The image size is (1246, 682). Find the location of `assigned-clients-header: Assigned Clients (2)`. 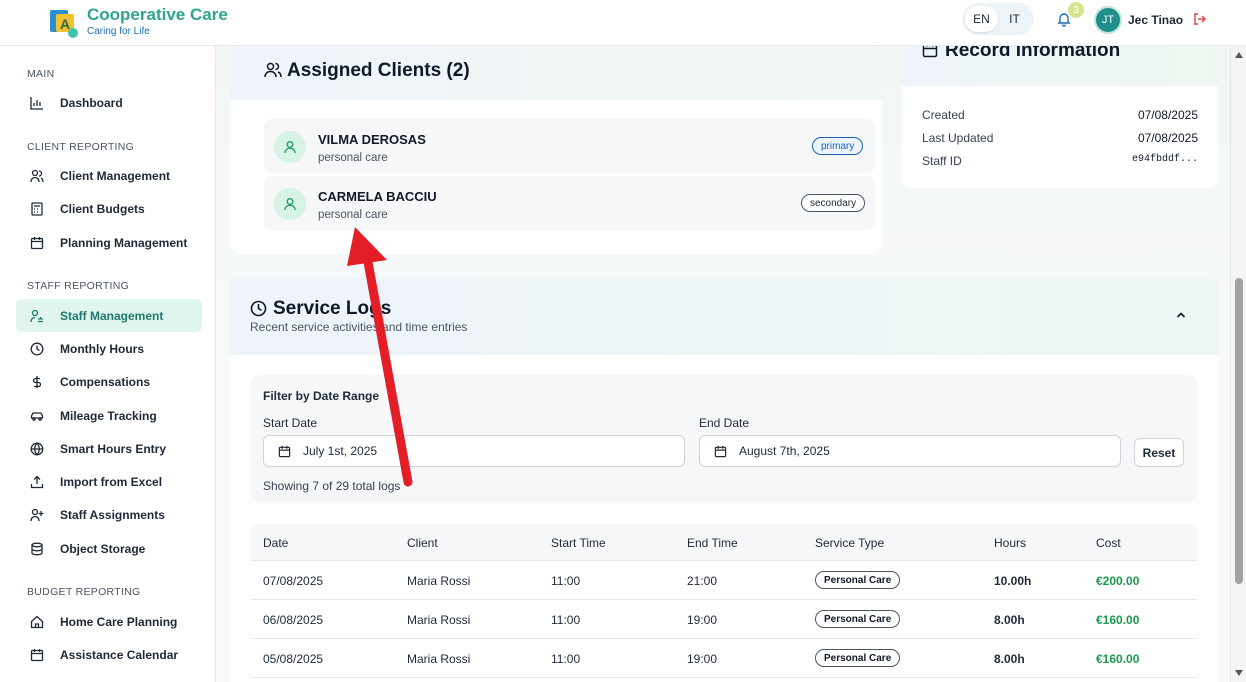

assigned-clients-header: Assigned Clients (2) is located at coordinates (556, 73).